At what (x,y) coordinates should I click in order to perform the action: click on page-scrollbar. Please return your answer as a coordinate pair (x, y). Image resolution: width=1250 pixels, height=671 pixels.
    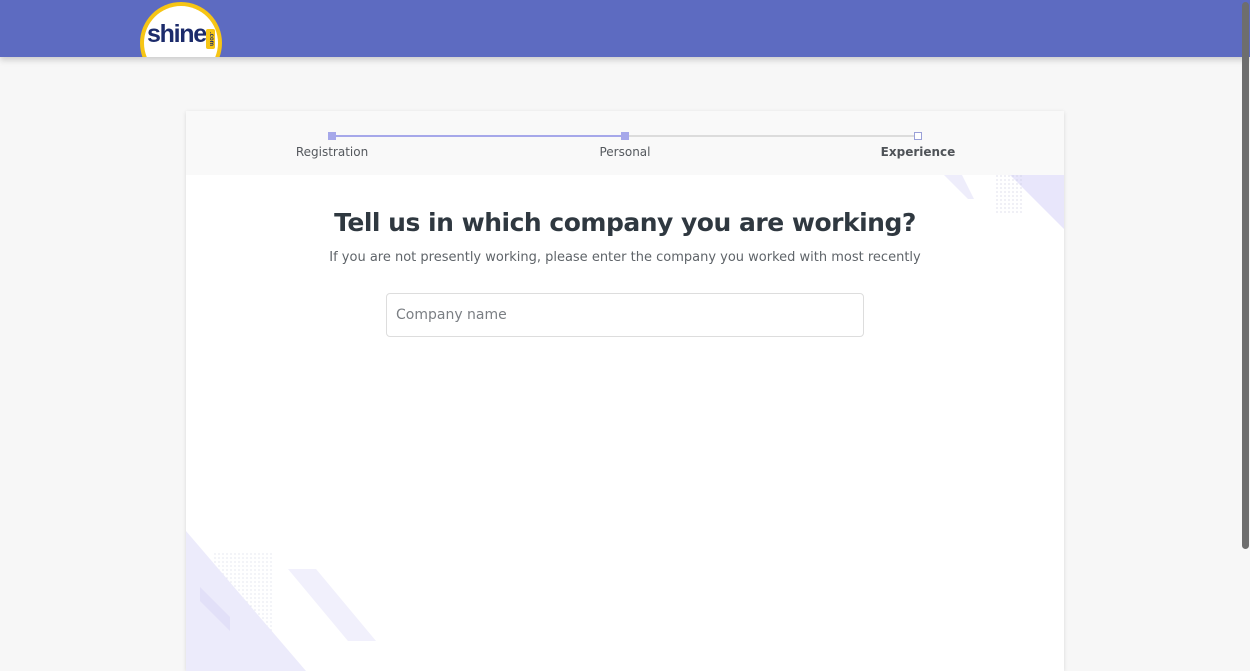
    Looking at the image, I should click on (1245, 325).